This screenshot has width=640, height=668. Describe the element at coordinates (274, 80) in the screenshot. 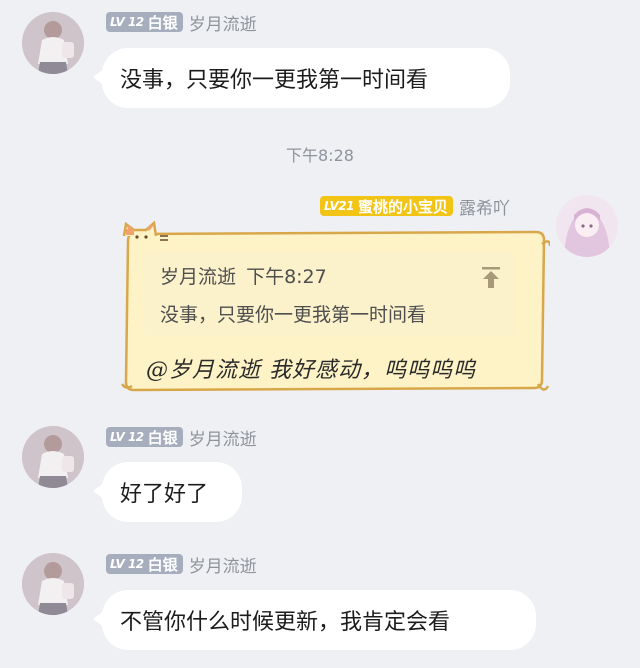

I see `message-text: 没事，只要你一更我第一时间看` at that location.